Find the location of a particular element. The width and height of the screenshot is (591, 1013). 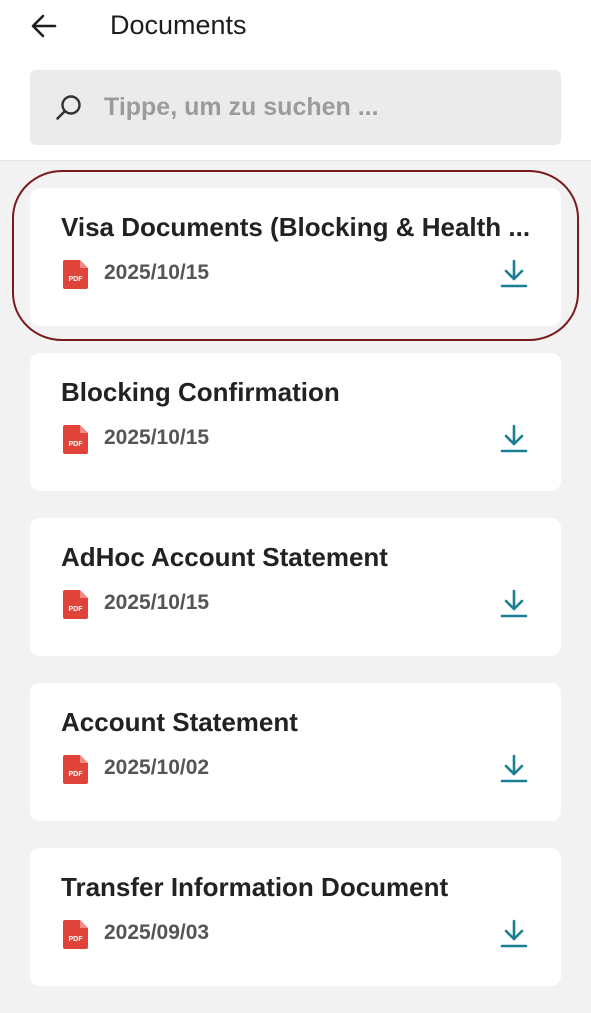

back-button is located at coordinates (44, 26).